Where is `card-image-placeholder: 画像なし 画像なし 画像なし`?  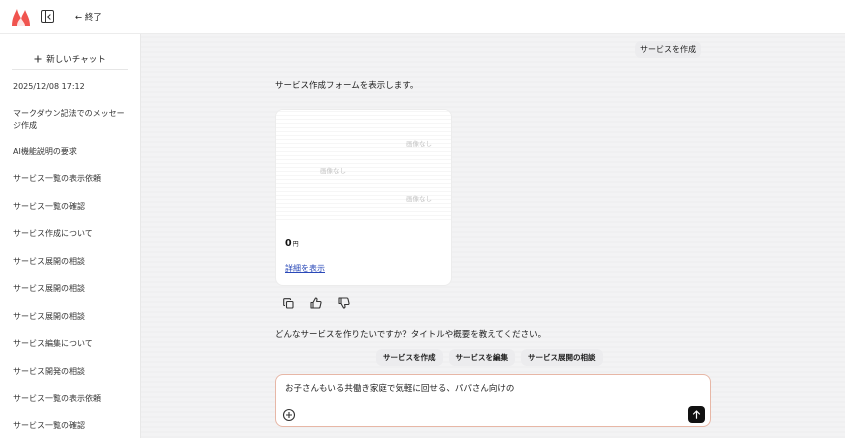
card-image-placeholder: 画像なし 画像なし 画像なし is located at coordinates (363, 165).